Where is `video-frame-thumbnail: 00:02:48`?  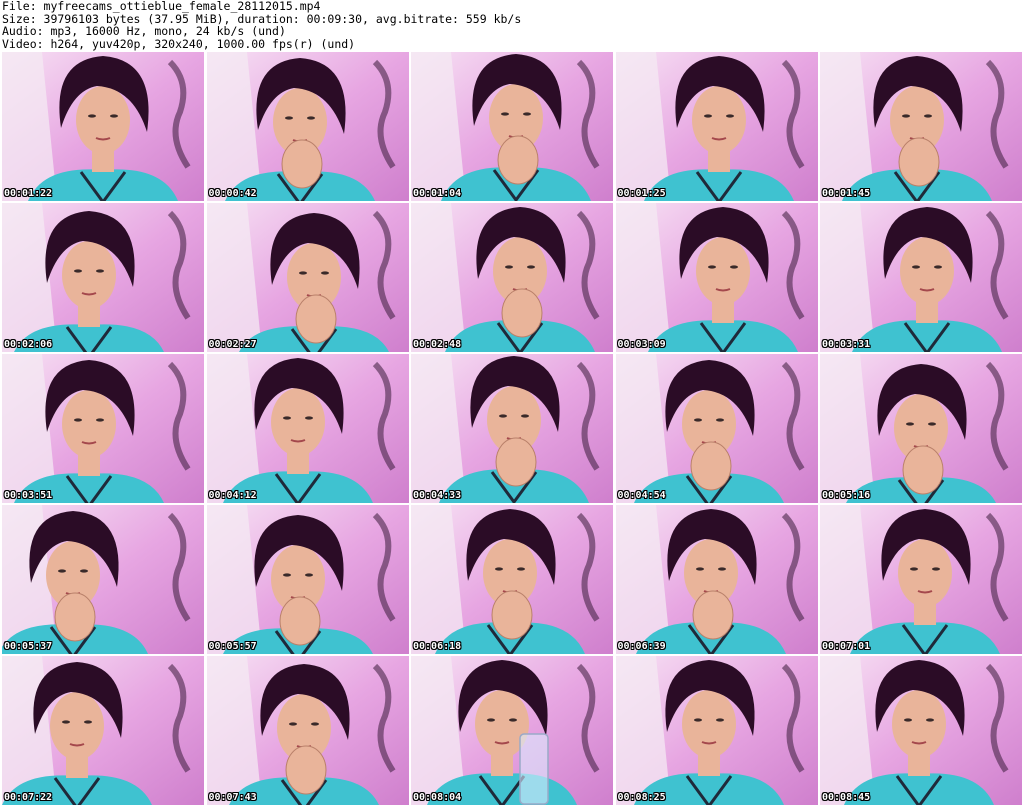 video-frame-thumbnail: 00:02:48 is located at coordinates (512, 277).